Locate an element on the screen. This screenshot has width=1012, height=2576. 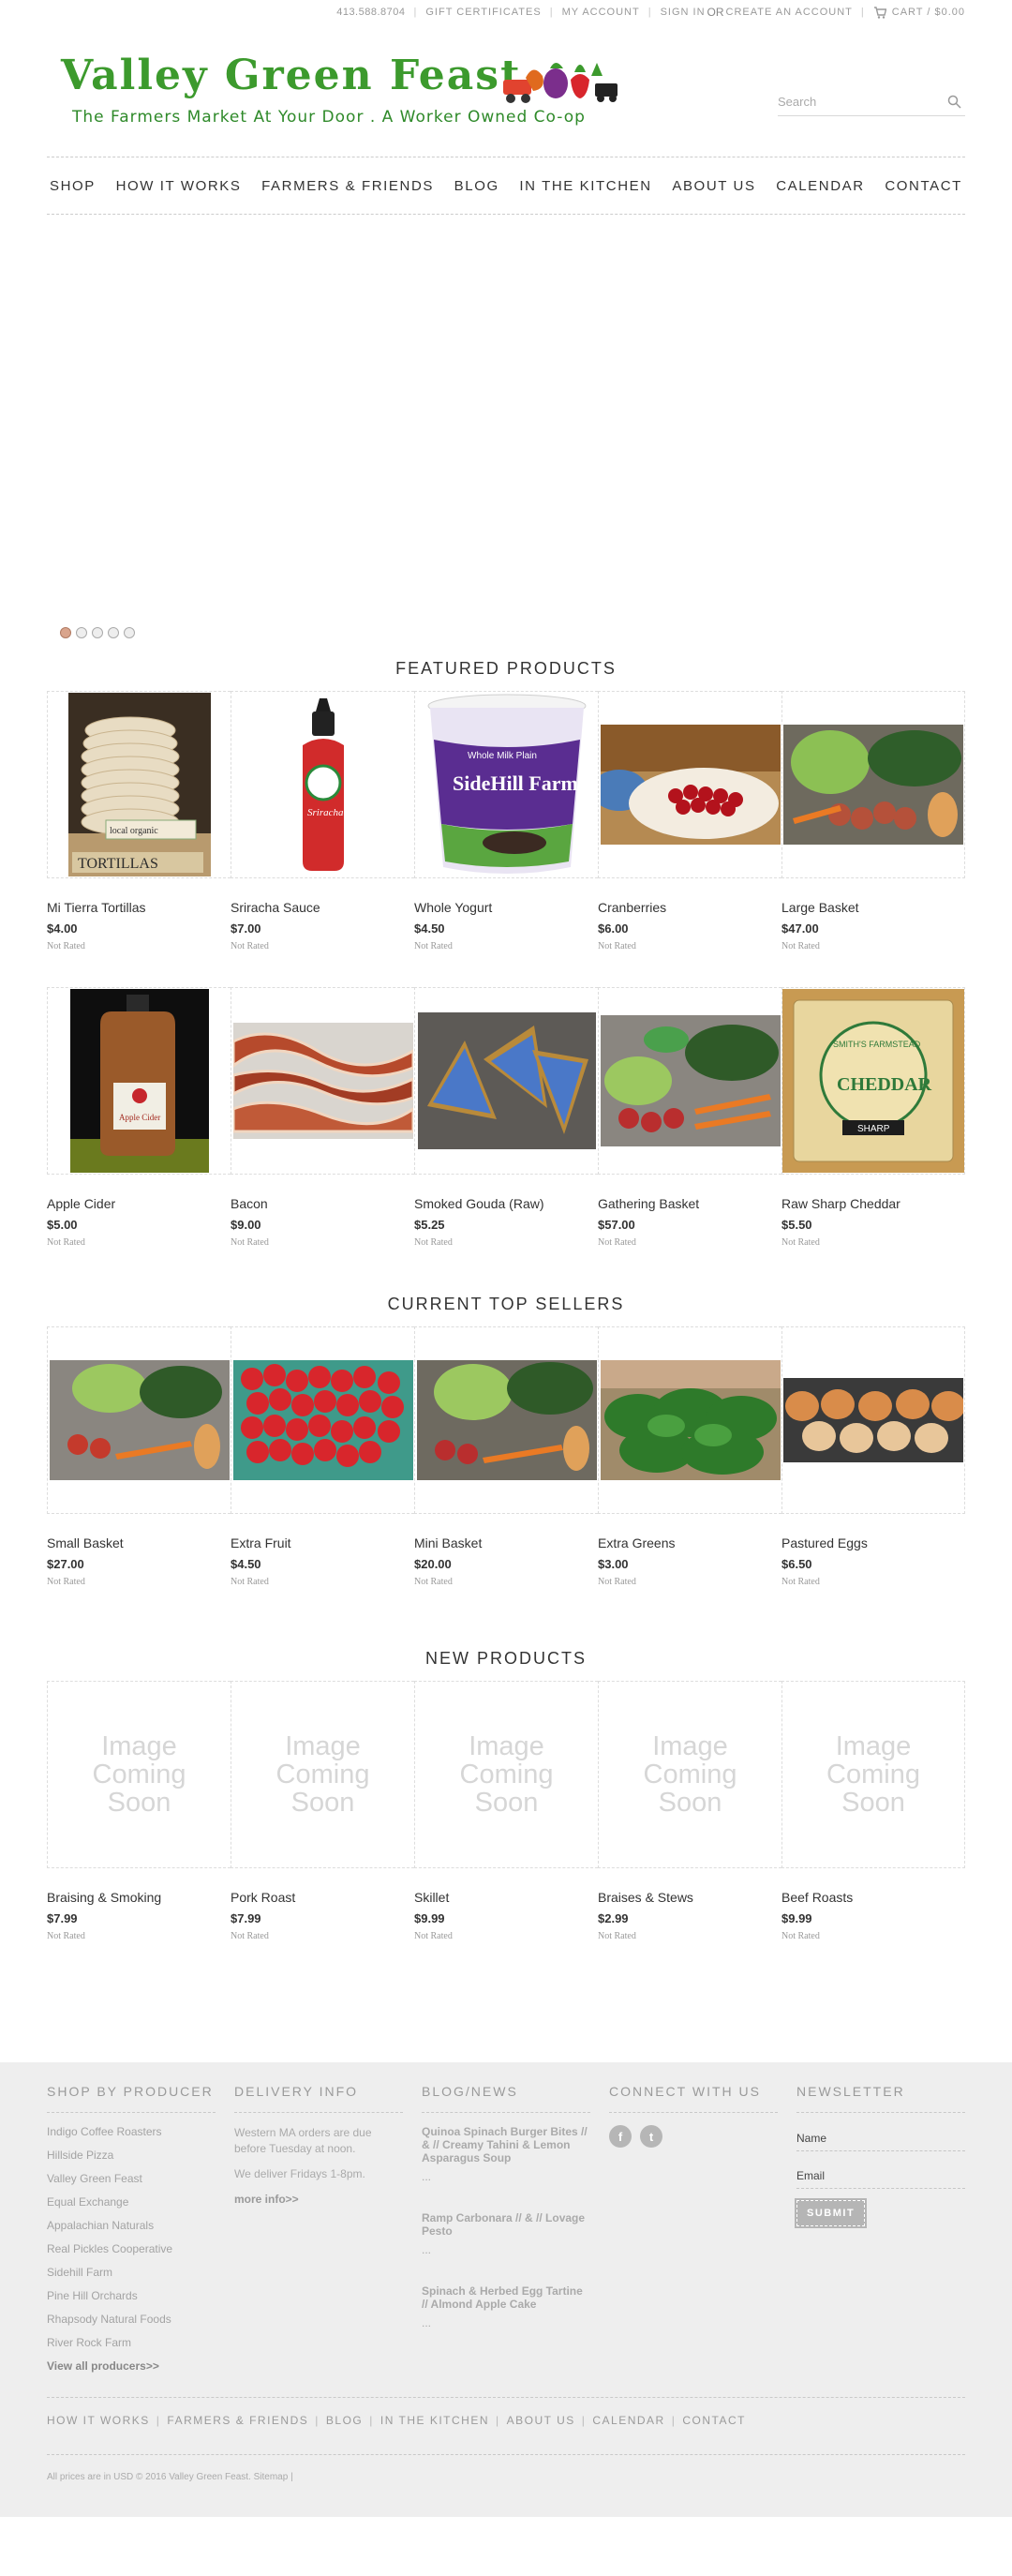
gift-certificates-link: GIFT CERTIFICATES is located at coordinates (483, 12).